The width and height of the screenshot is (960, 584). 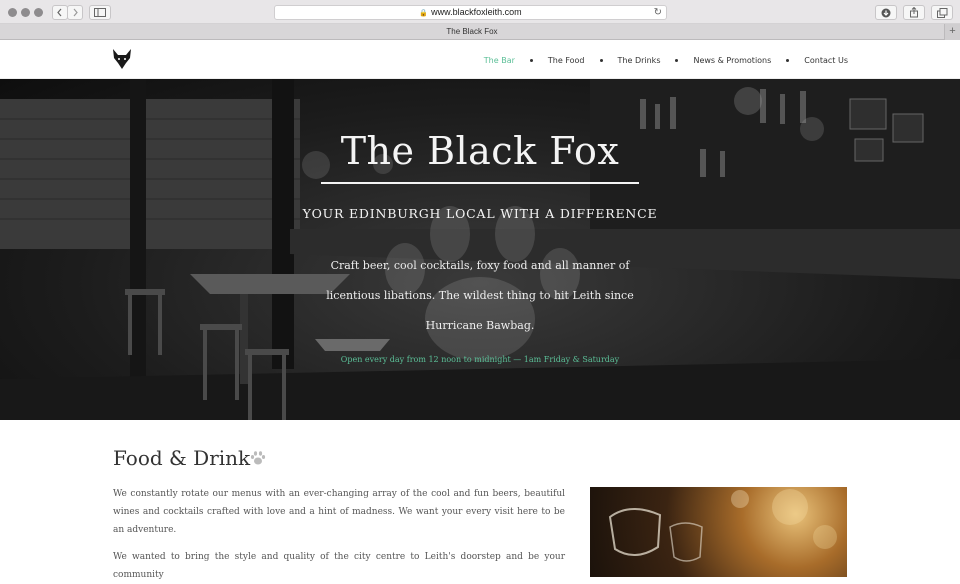 I want to click on url-text: www.blackfoxleith.com, so click(x=476, y=12).